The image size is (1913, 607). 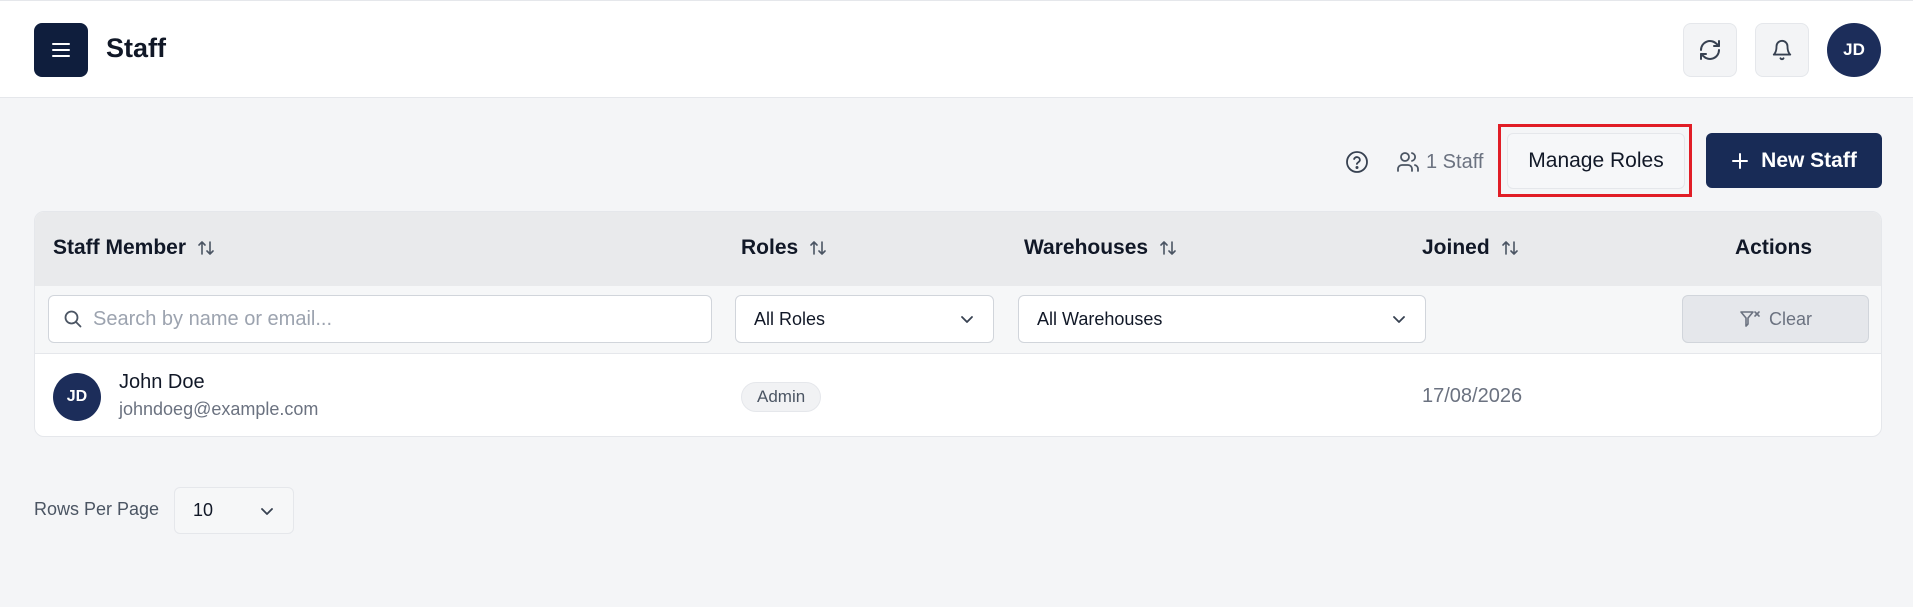 I want to click on menu-icon, so click(x=61, y=50).